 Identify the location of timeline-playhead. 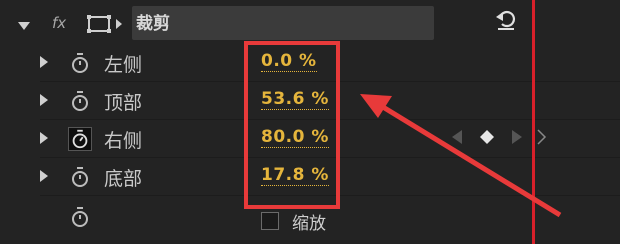
(533, 122).